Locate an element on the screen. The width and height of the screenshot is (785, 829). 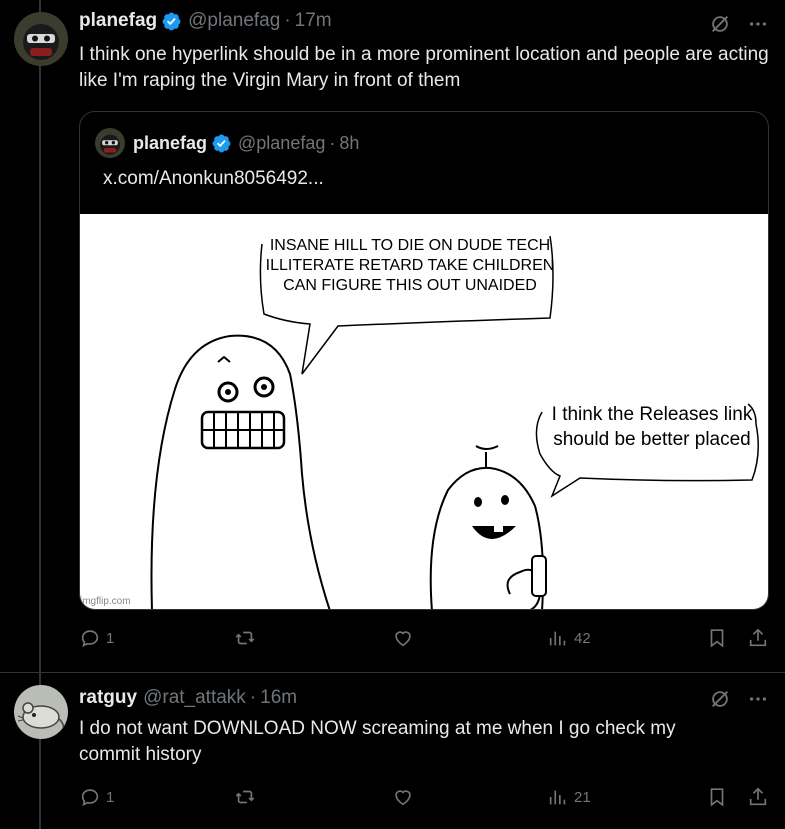
quote-display-name: planefag is located at coordinates (170, 142).